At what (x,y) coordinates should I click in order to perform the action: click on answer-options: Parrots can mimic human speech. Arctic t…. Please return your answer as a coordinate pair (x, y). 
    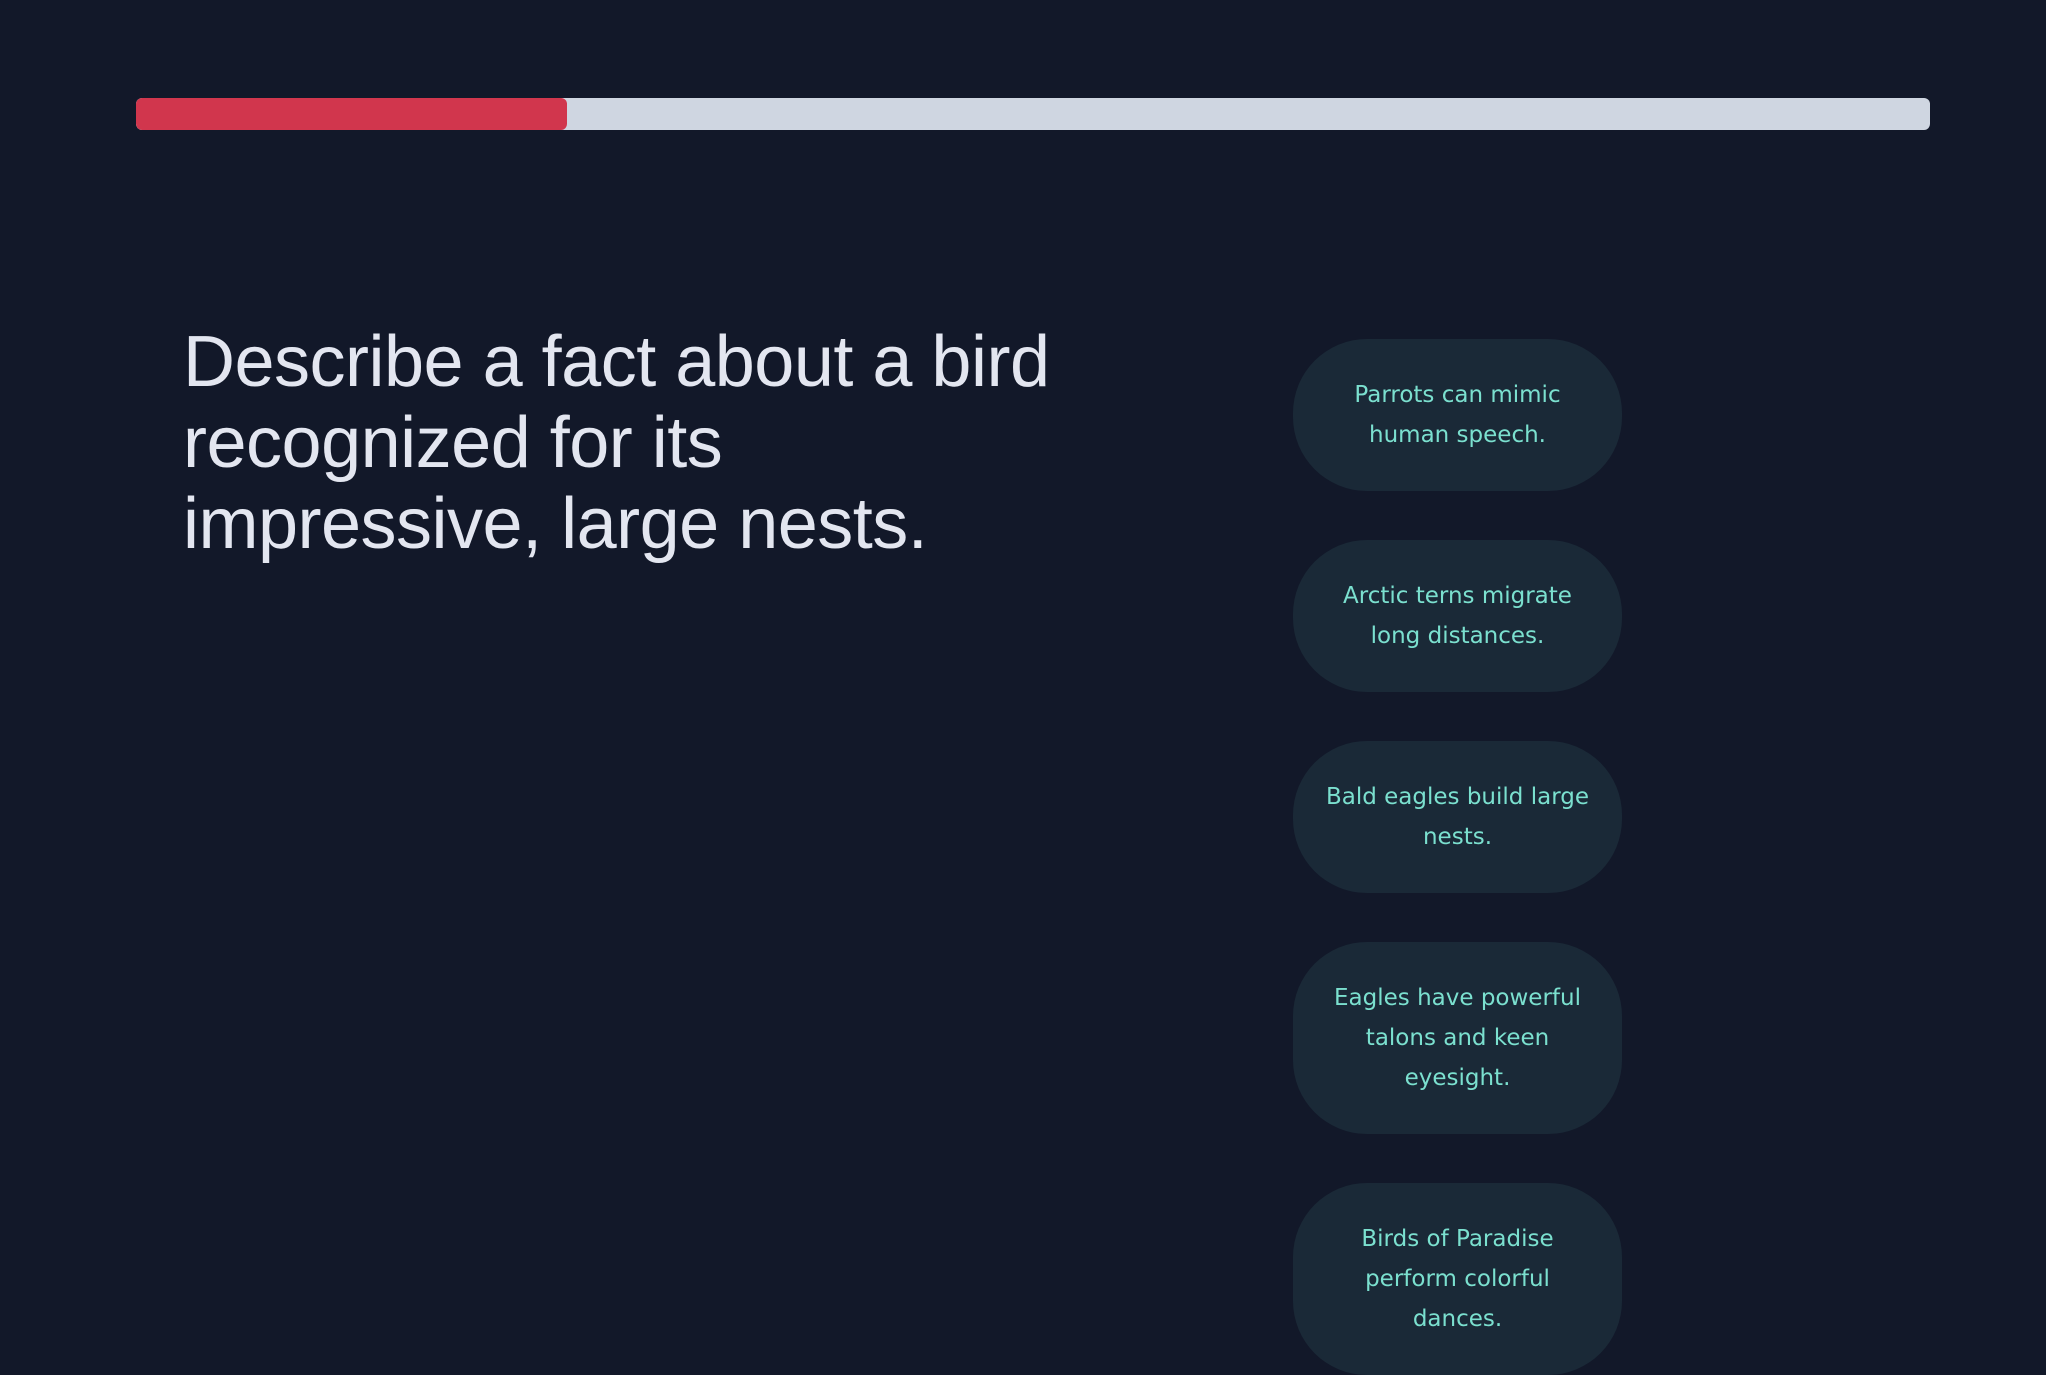
    Looking at the image, I should click on (1457, 857).